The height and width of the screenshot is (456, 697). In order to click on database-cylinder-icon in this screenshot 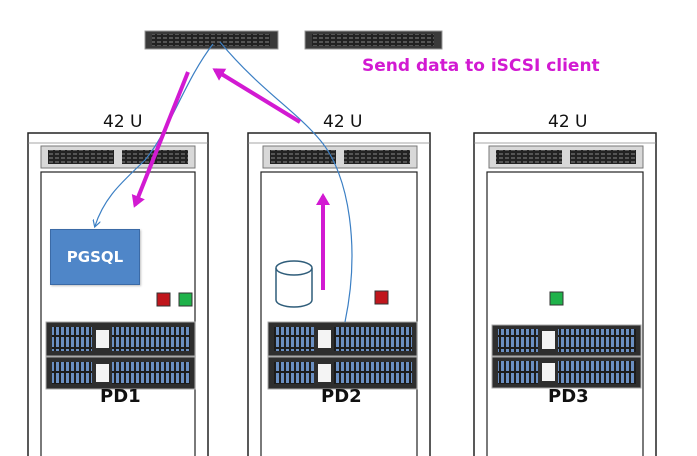, I will do `click(294, 284)`.